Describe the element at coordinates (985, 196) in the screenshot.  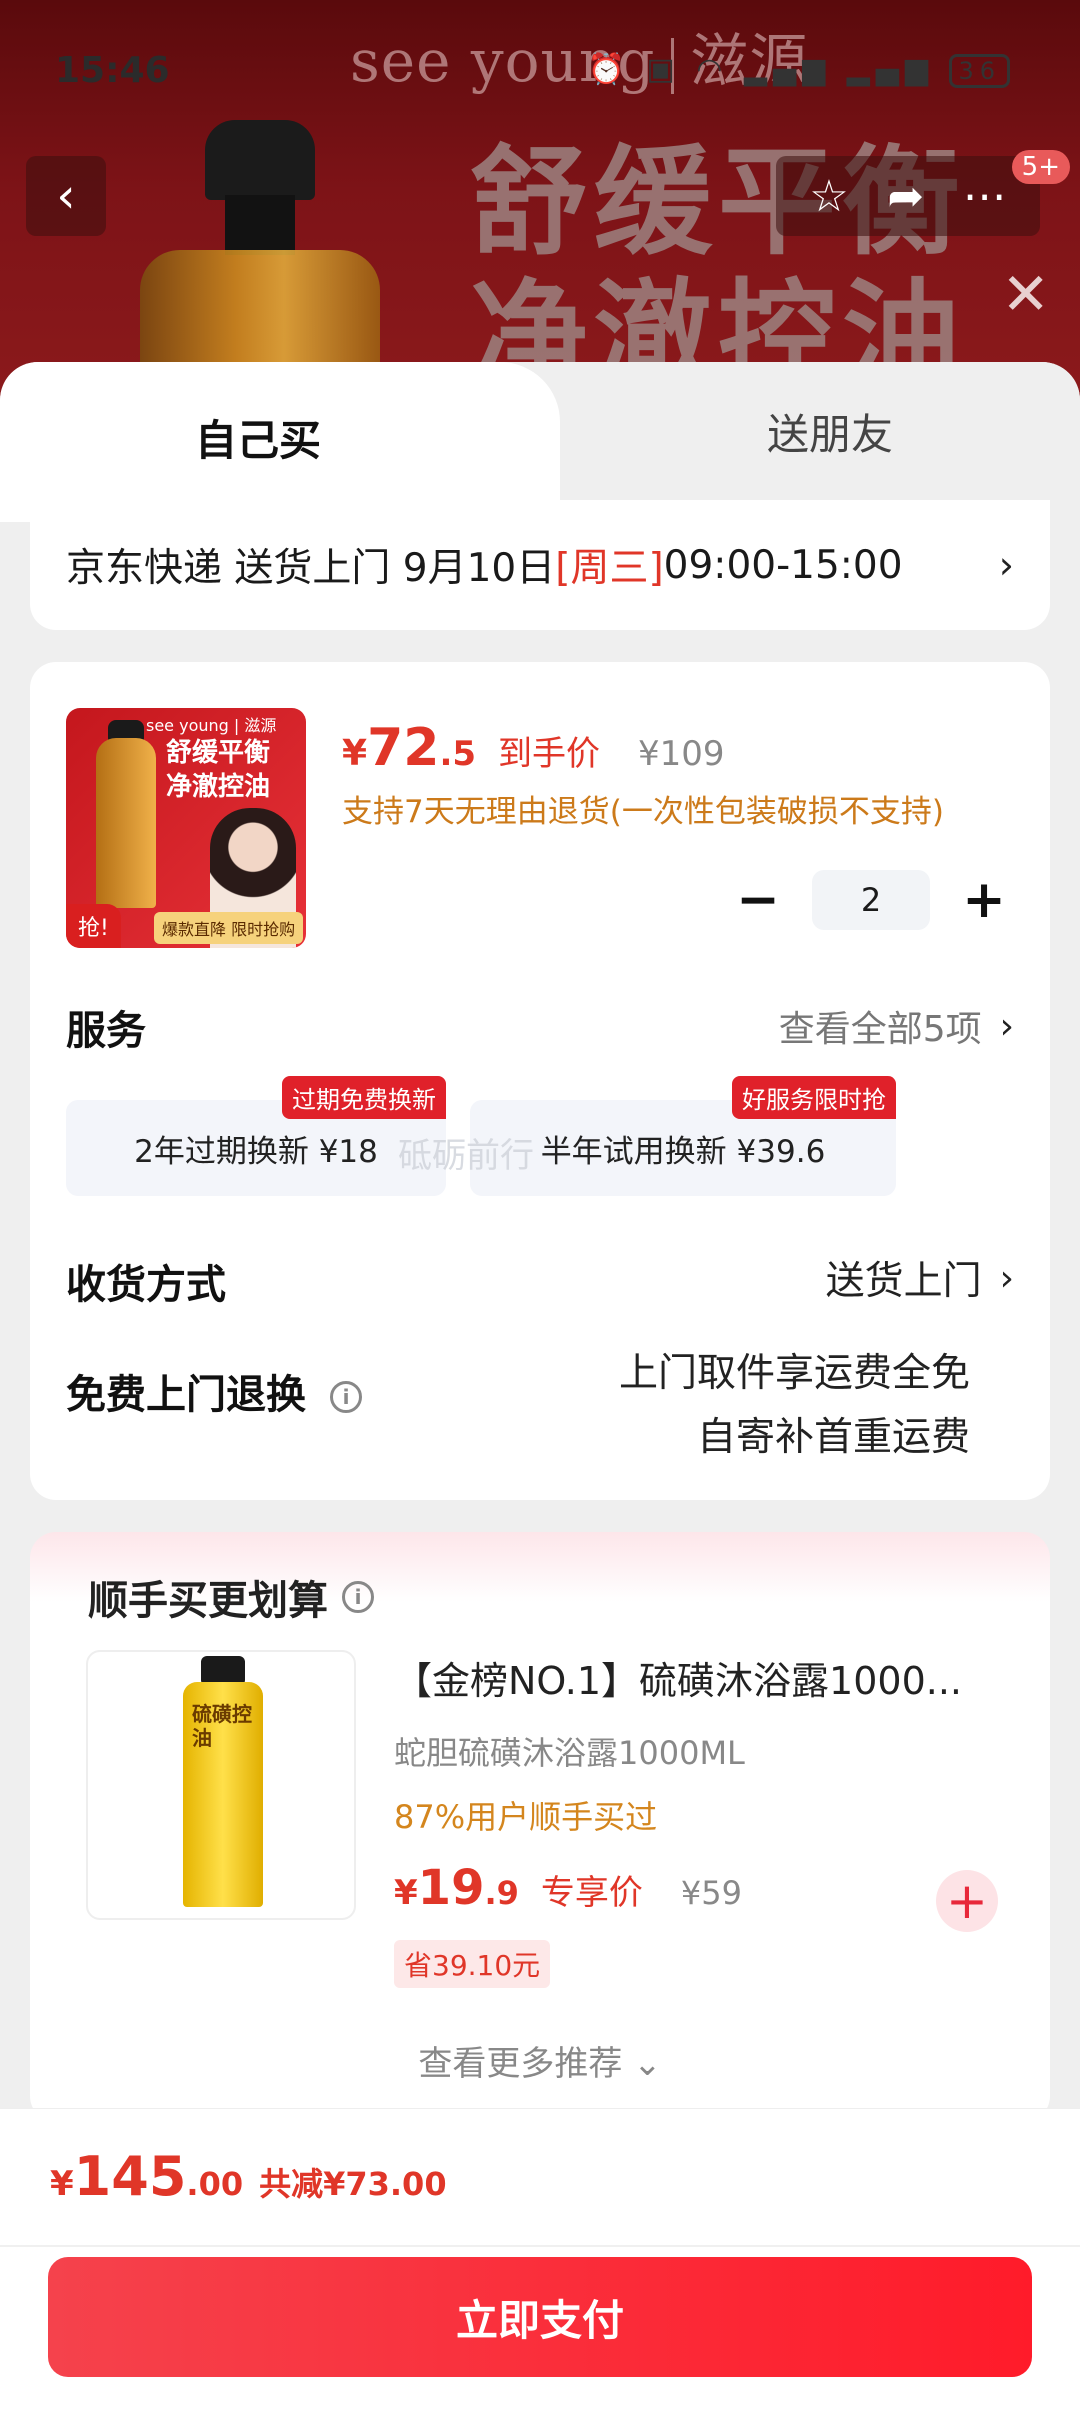
I see `more-icon: ⋯` at that location.